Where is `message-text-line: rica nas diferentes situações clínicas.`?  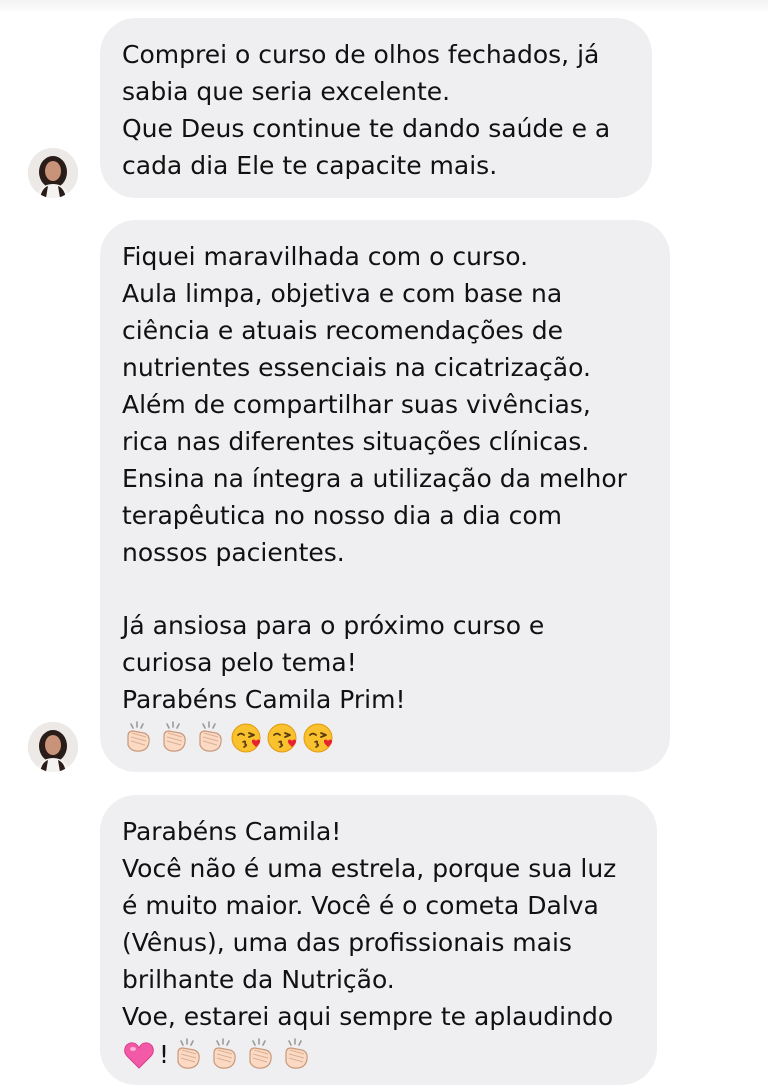 message-text-line: rica nas diferentes situações clínicas. is located at coordinates (356, 441).